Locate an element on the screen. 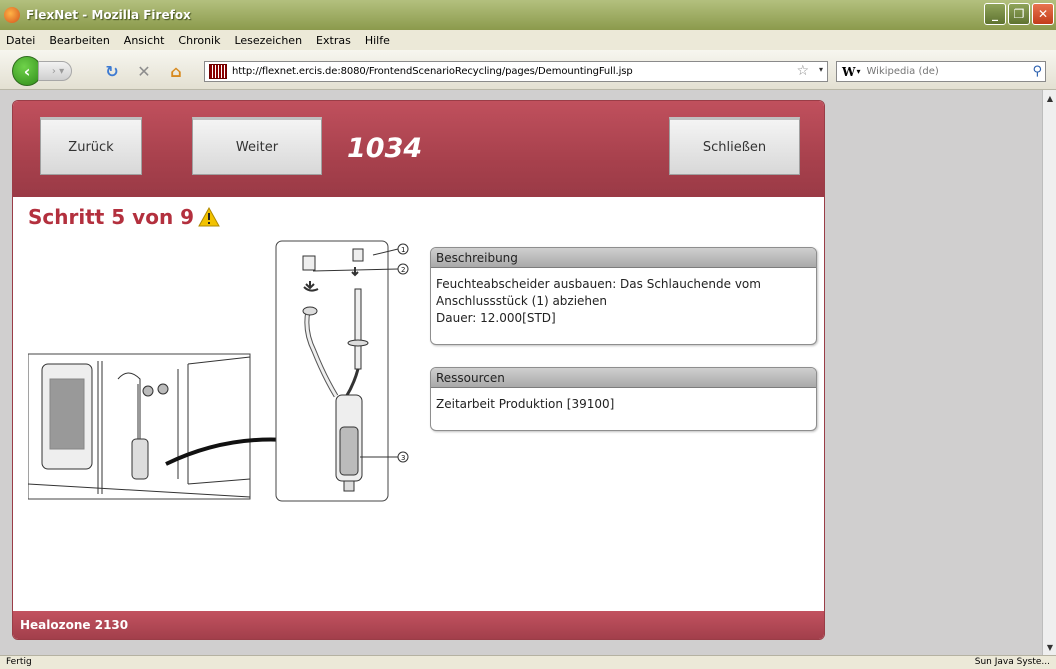 The height and width of the screenshot is (669, 1056). search-input is located at coordinates (936, 71).